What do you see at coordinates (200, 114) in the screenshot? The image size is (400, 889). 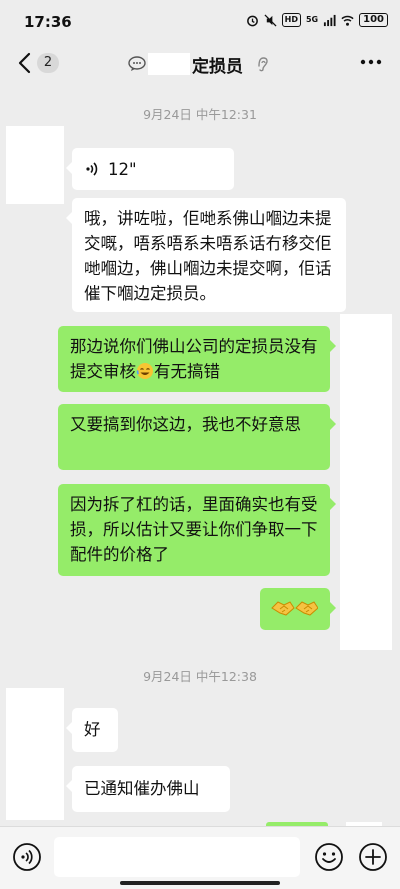 I see `message-timestamp: 9月24日 中午12:31` at bounding box center [200, 114].